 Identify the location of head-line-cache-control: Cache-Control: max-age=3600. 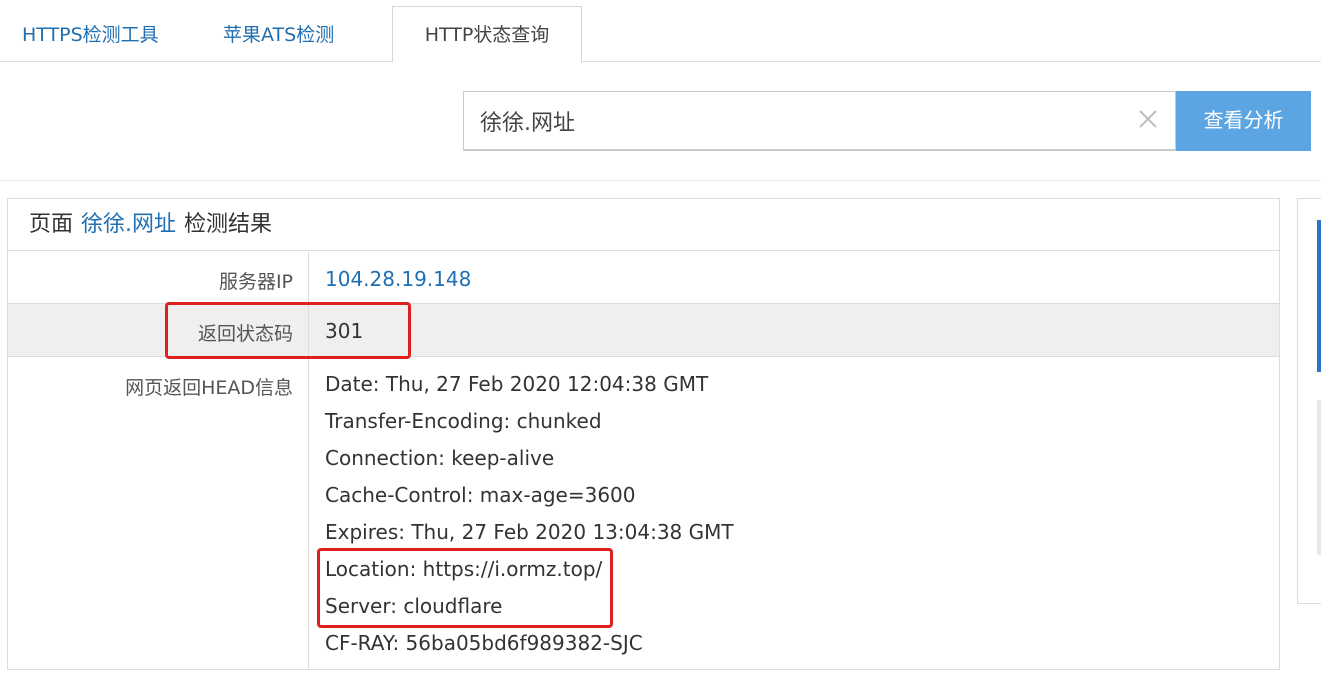
(480, 495).